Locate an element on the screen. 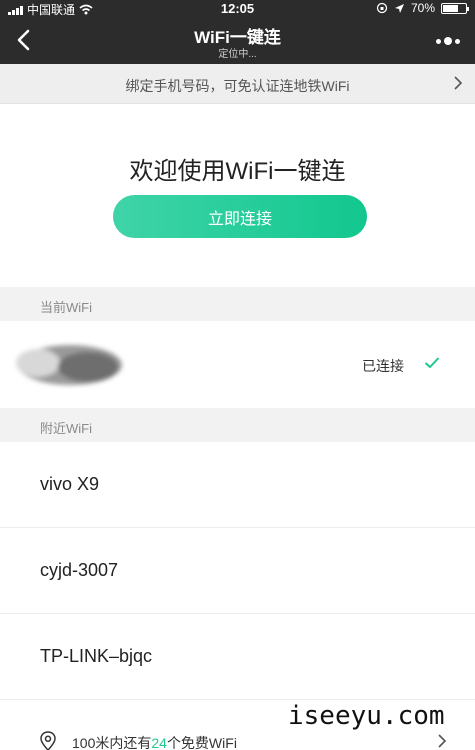 This screenshot has width=475, height=750. current-wifi-section: 当前WiFi is located at coordinates (237, 304).